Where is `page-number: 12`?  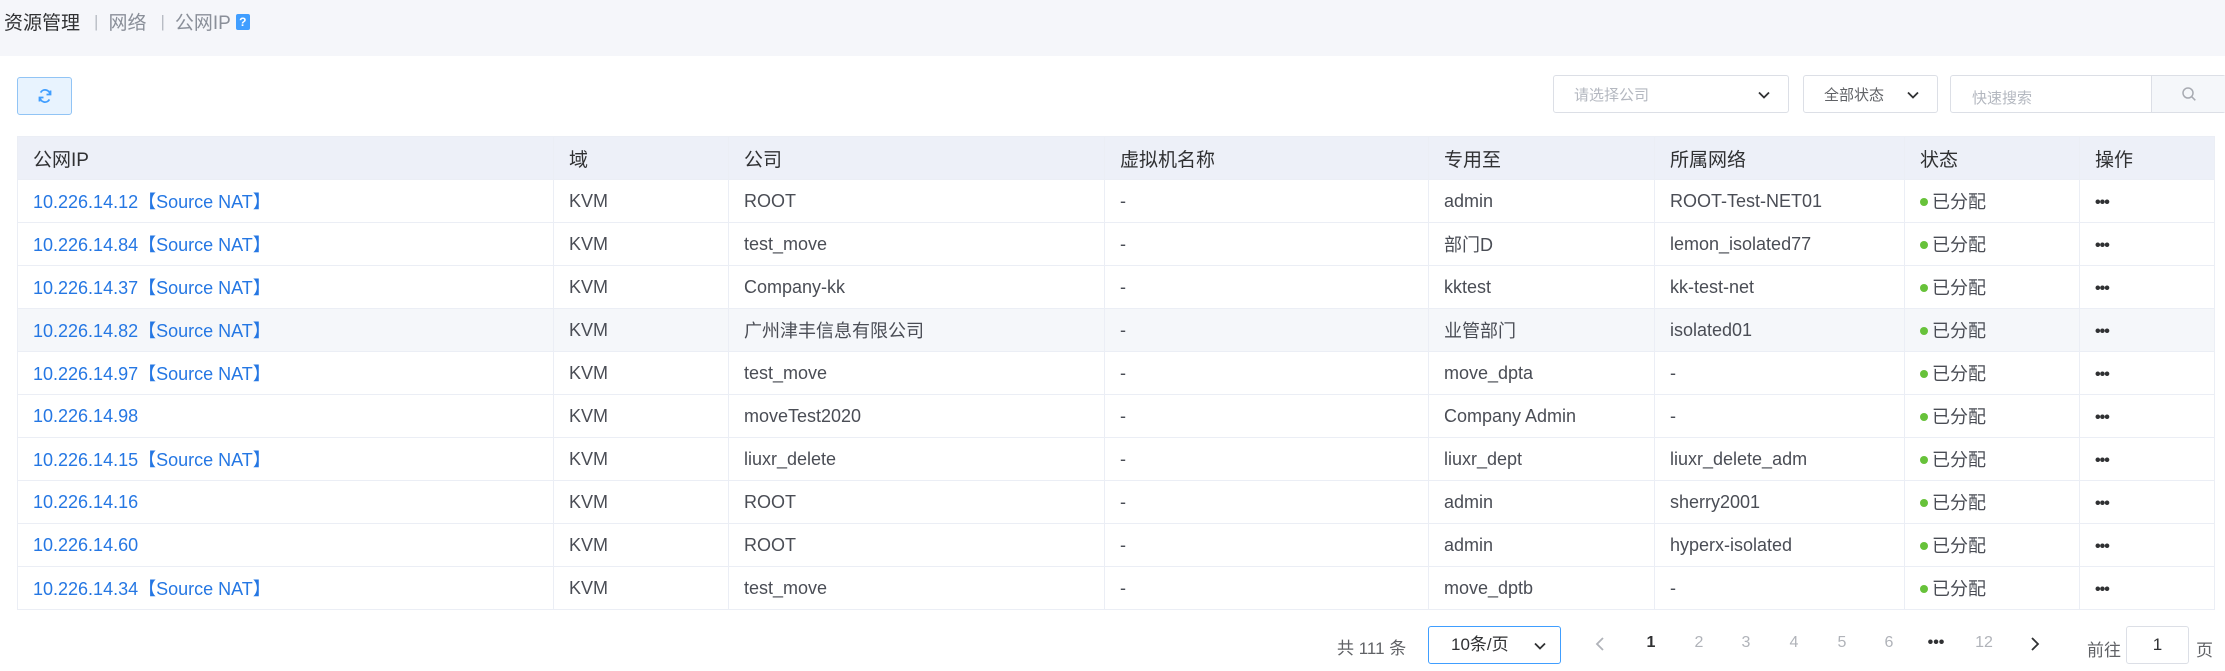 page-number: 12 is located at coordinates (1984, 643).